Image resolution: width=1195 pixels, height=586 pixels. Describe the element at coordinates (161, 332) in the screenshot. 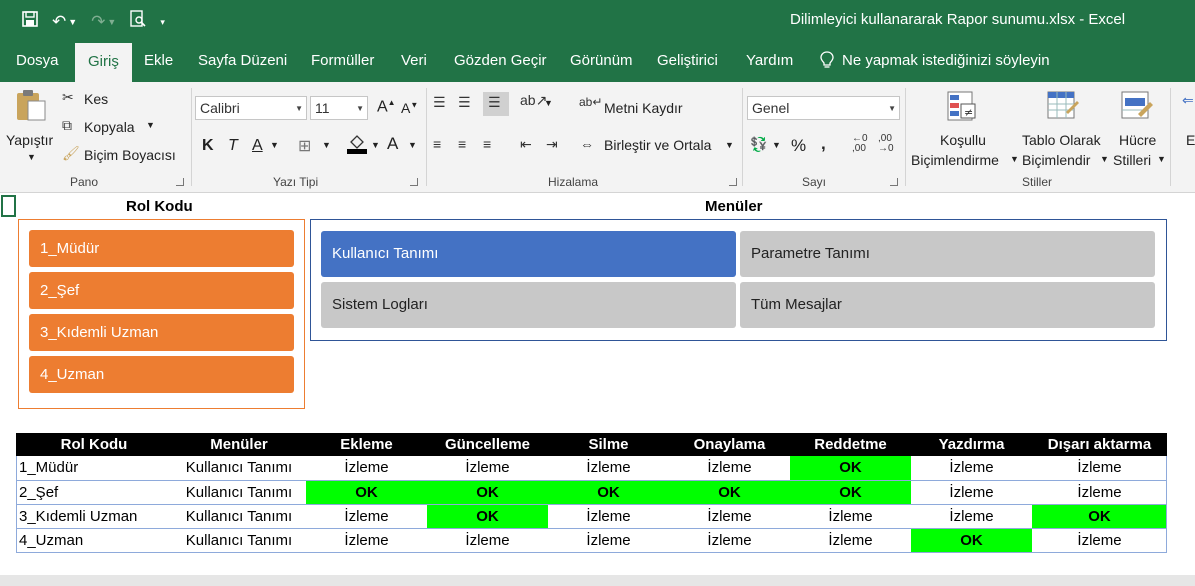

I see `role-slicer-item-kidemli-uzman: 3_Kıdemli Uzman` at that location.